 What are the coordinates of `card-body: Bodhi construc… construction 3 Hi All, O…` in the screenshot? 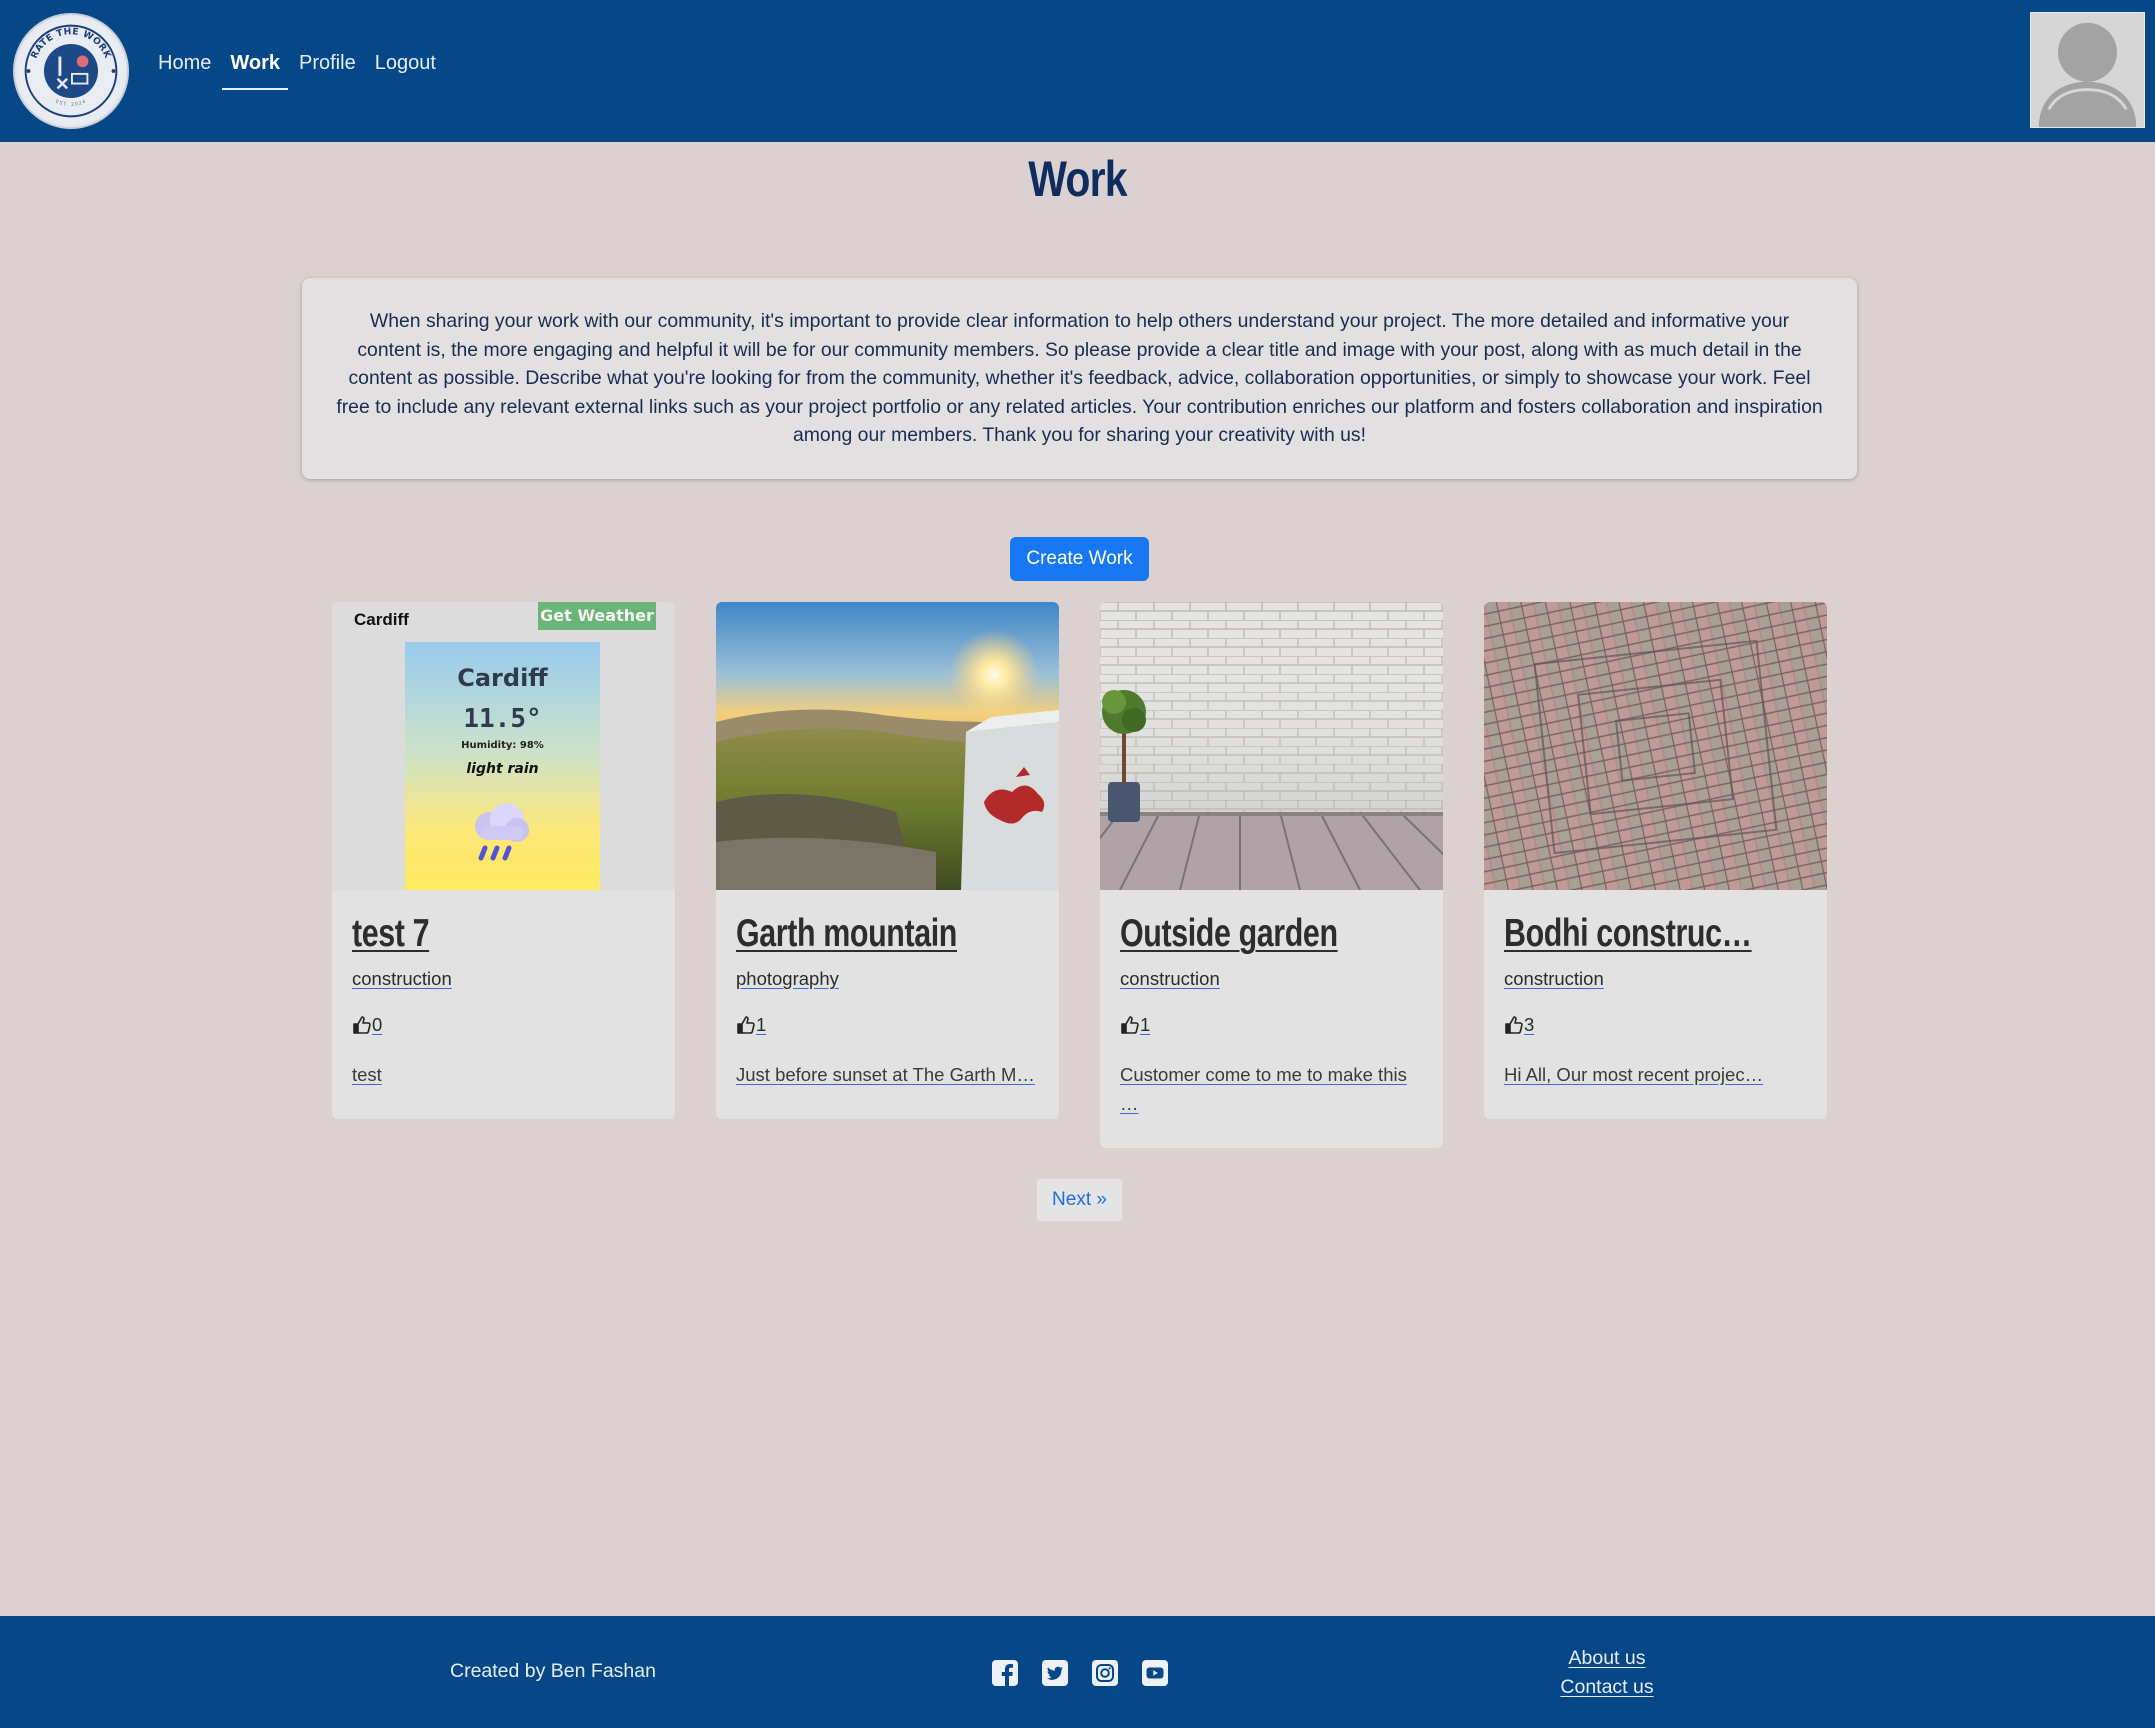 It's located at (1655, 1004).